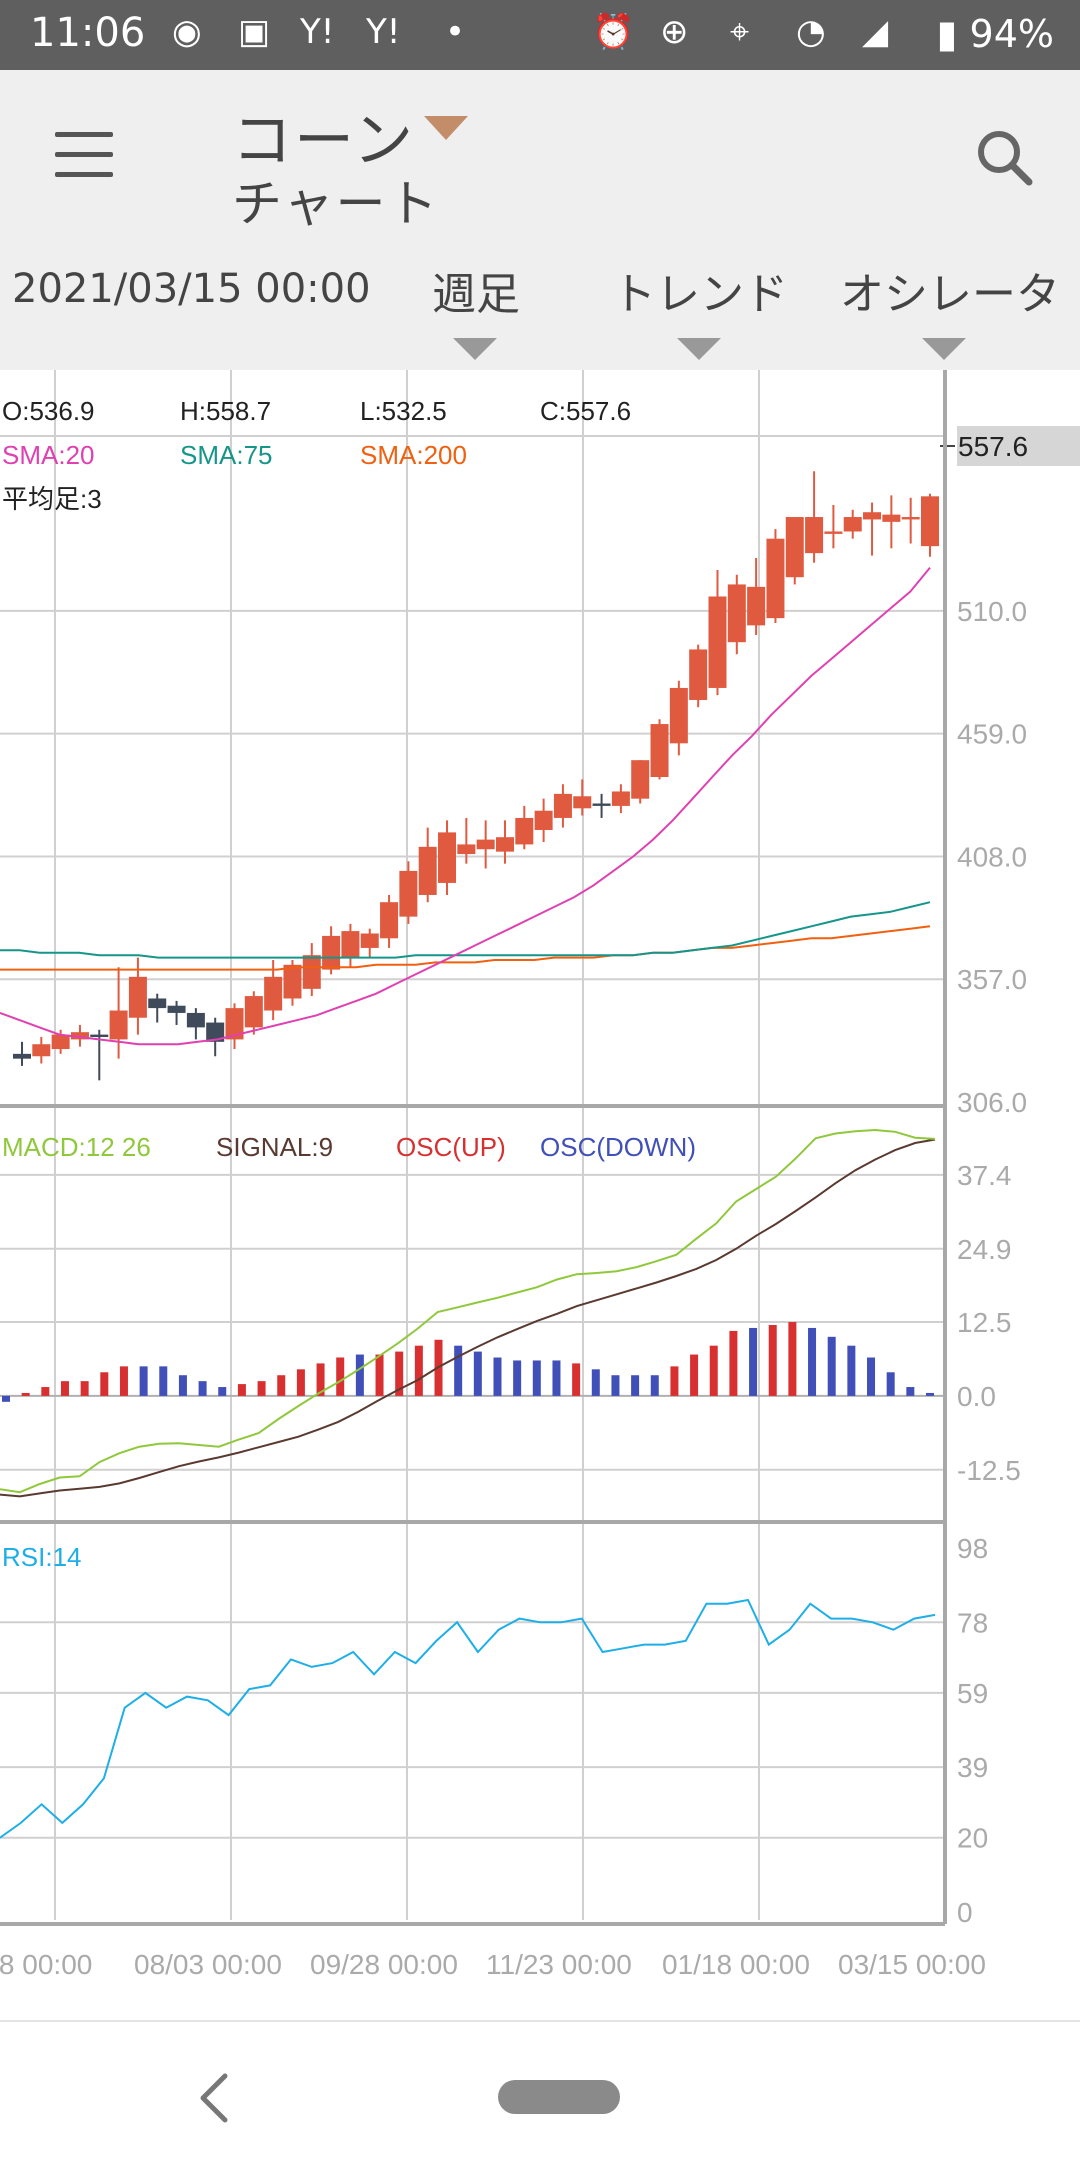 This screenshot has width=1080, height=2162. I want to click on signal-line, so click(468, 1318).